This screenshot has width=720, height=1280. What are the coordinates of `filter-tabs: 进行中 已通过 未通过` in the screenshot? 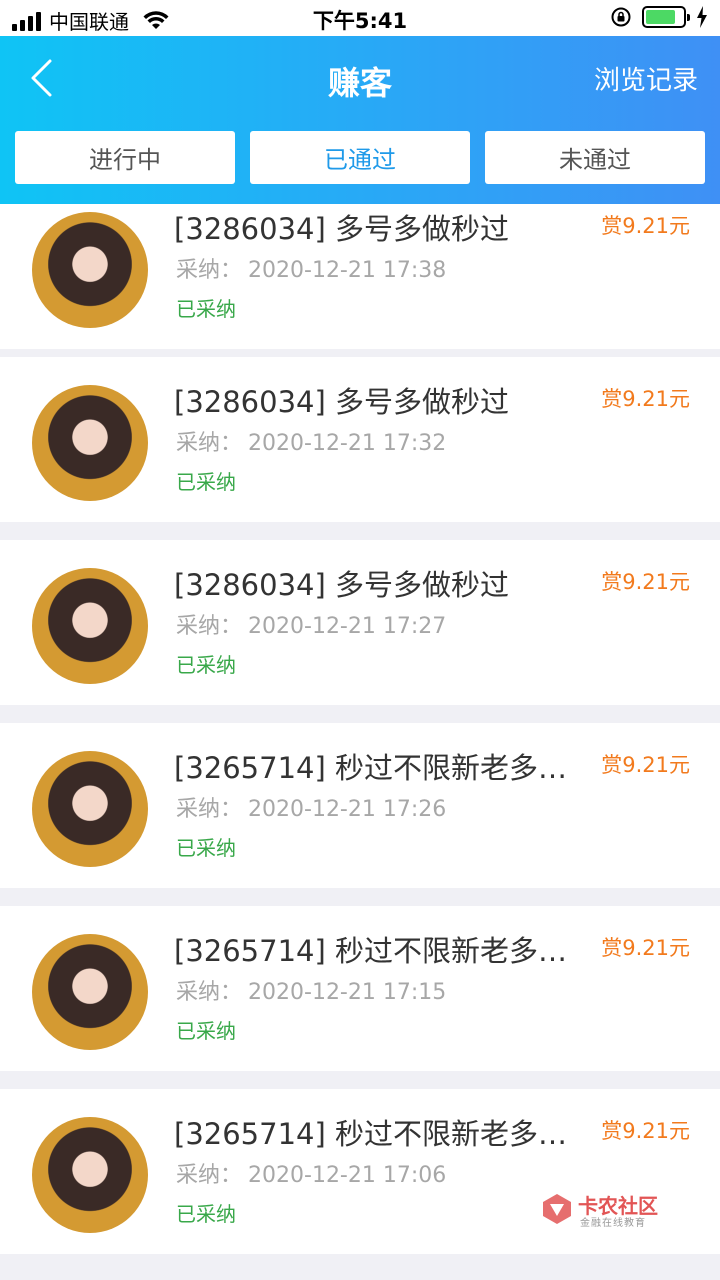 It's located at (360, 157).